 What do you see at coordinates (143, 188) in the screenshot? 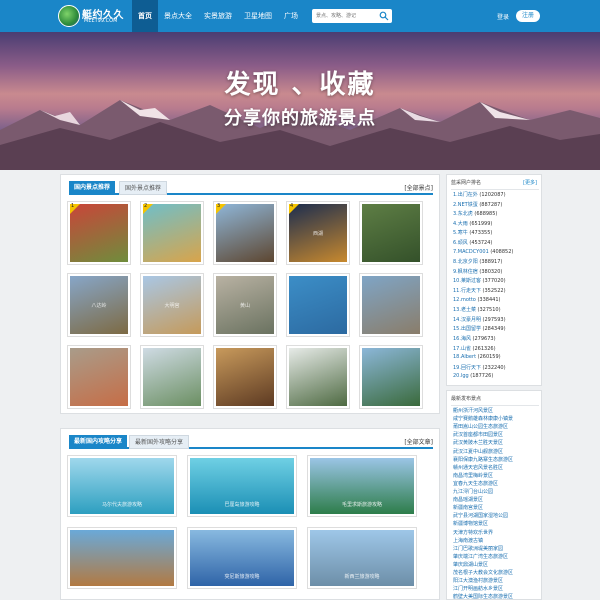
I see `tab-foreign-spots: 国外景点推荐` at bounding box center [143, 188].